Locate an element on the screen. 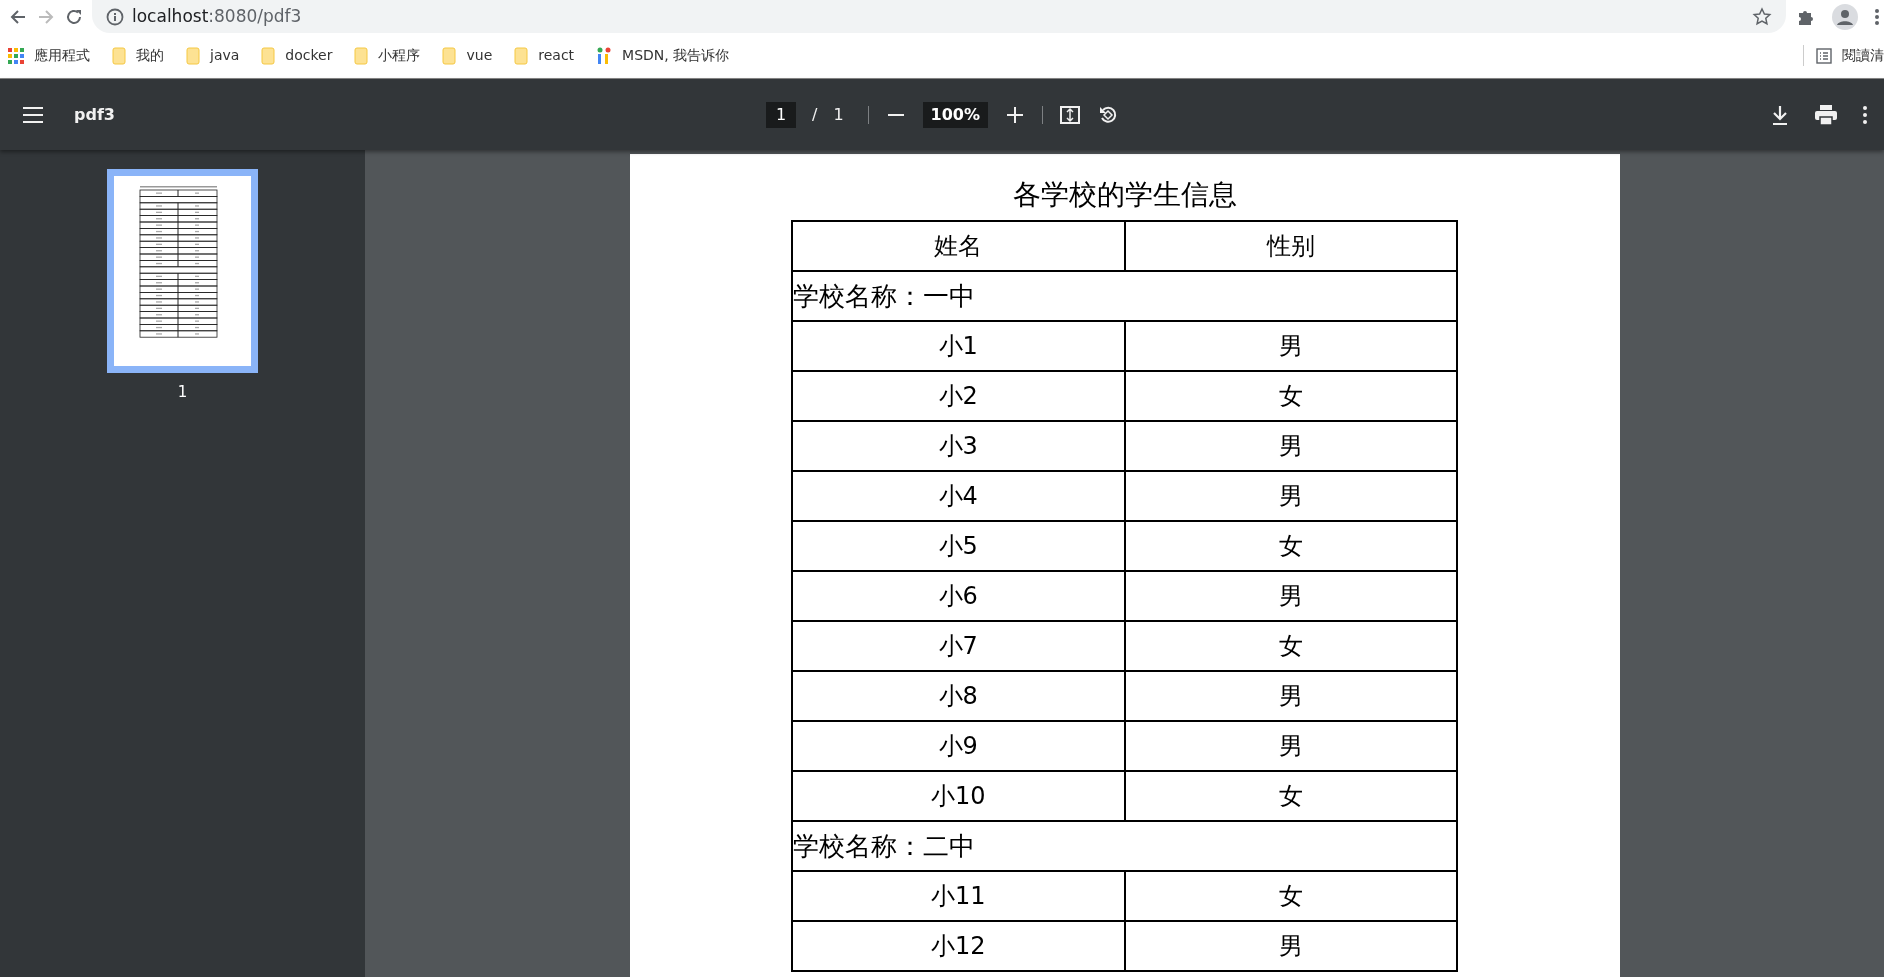 The width and height of the screenshot is (1884, 977). bookmark: 應用程式 is located at coordinates (49, 55).